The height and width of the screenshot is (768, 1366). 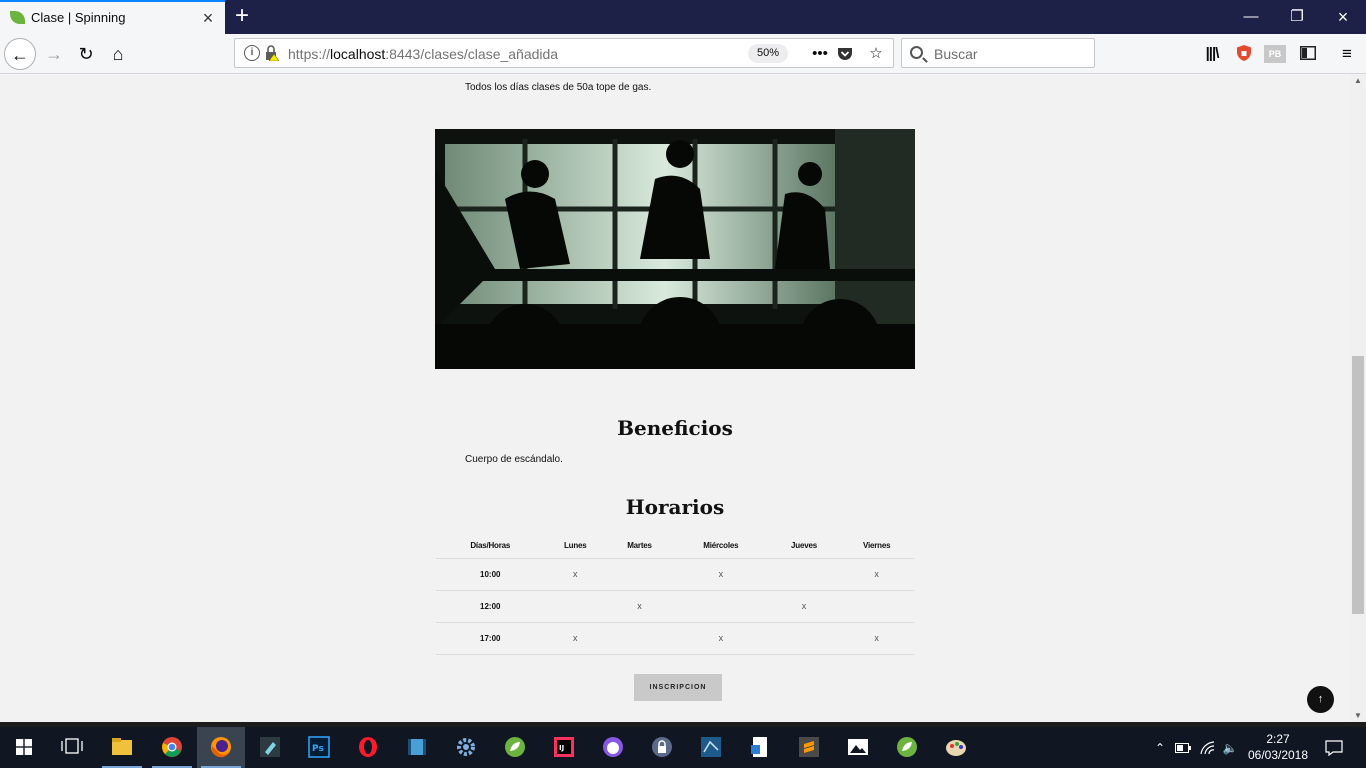 I want to click on page-scrollbar: ▲ ▼, so click(x=1358, y=398).